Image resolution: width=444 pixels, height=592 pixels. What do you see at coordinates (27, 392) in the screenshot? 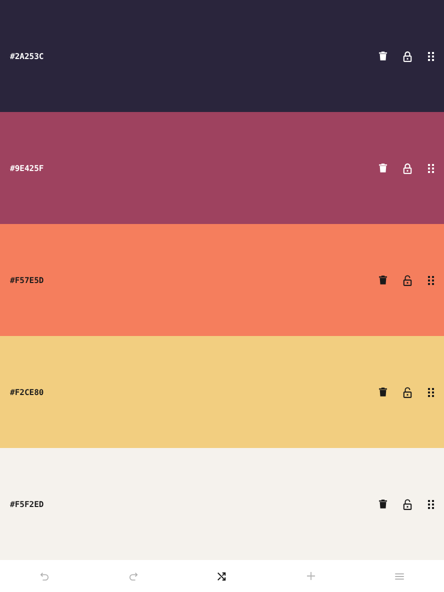
I see `hex-code: #F2CE80` at bounding box center [27, 392].